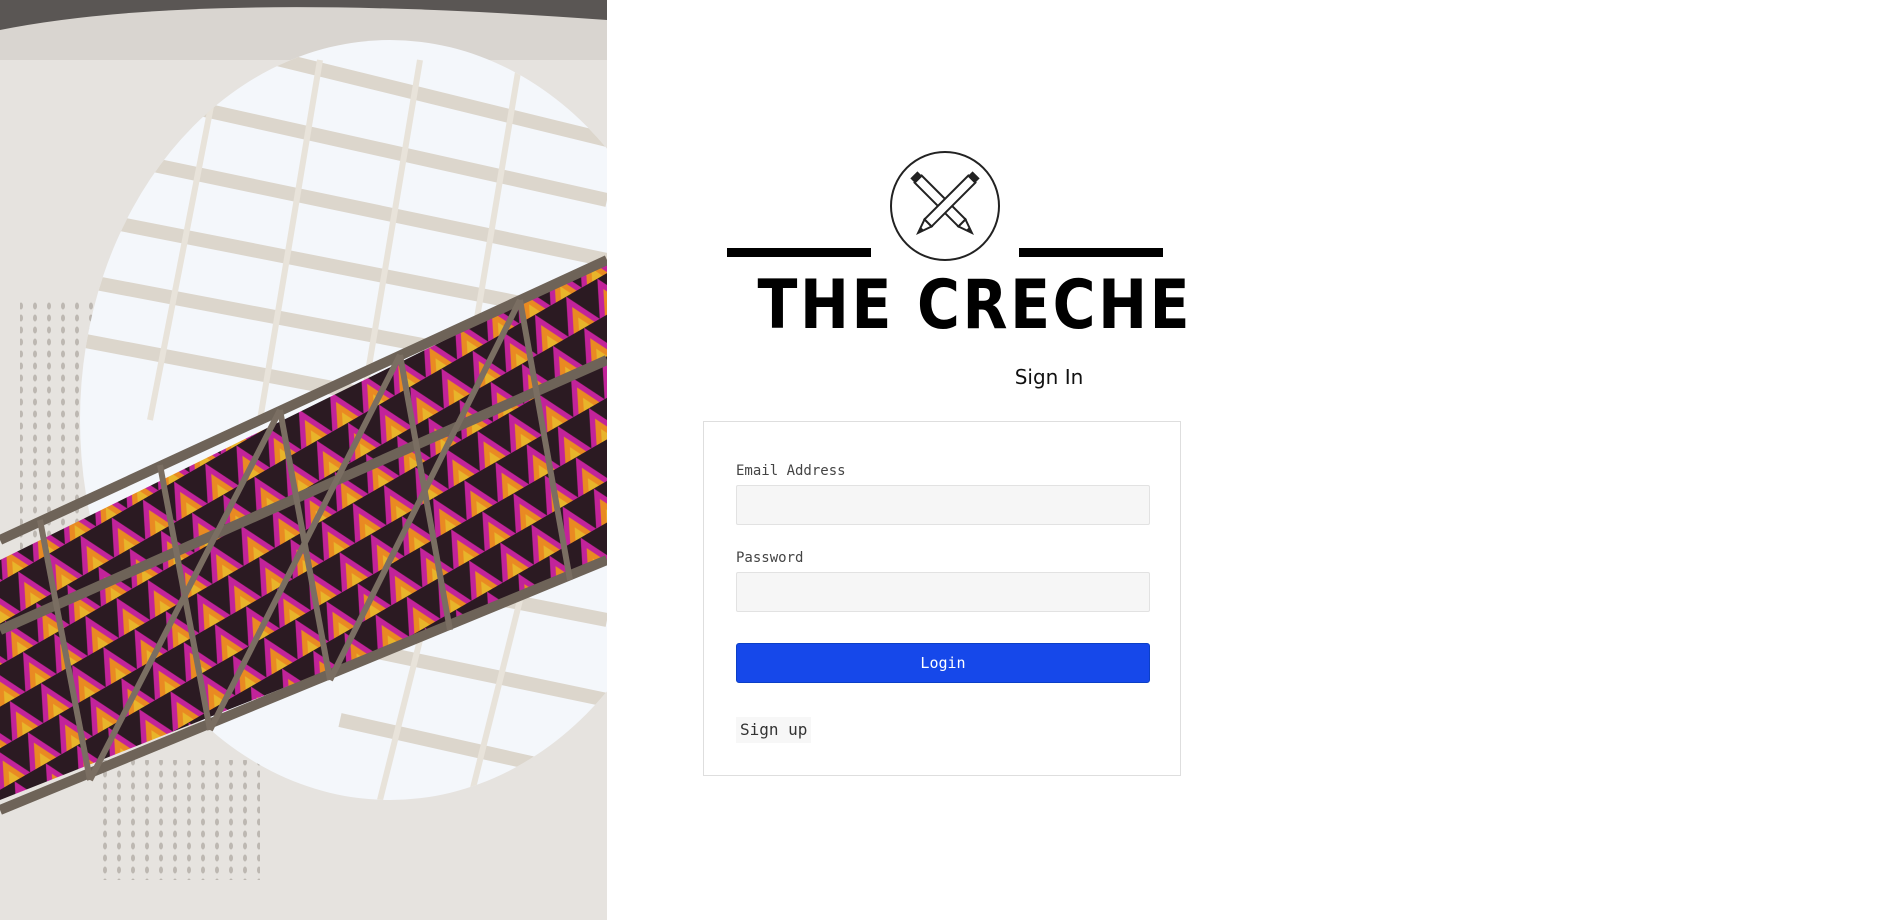 The image size is (1898, 920). Describe the element at coordinates (1049, 377) in the screenshot. I see `page-title: Sign In` at that location.